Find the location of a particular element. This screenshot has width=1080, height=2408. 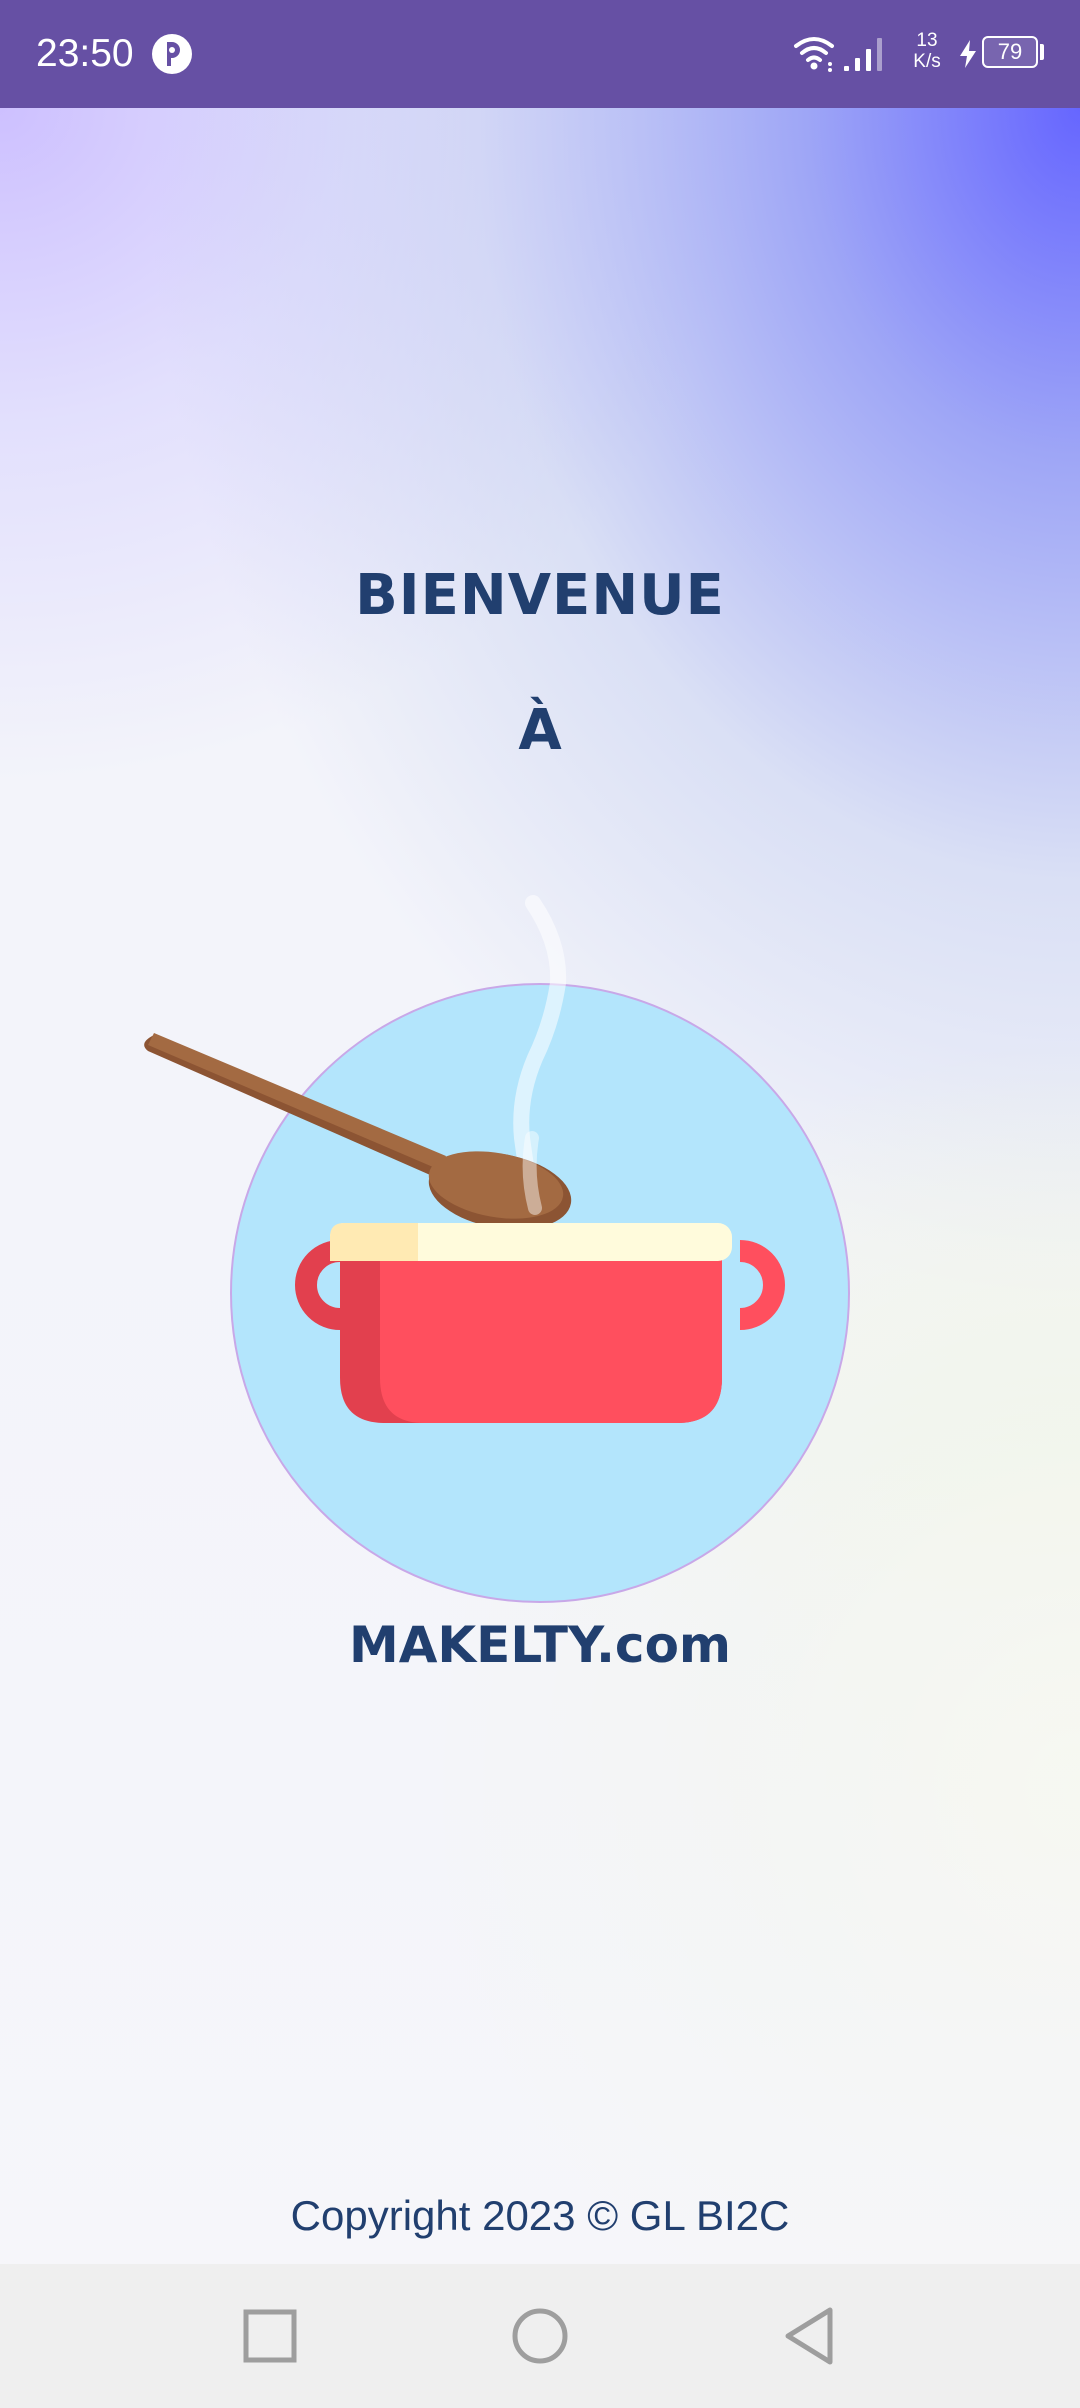

back-button is located at coordinates (810, 2336).